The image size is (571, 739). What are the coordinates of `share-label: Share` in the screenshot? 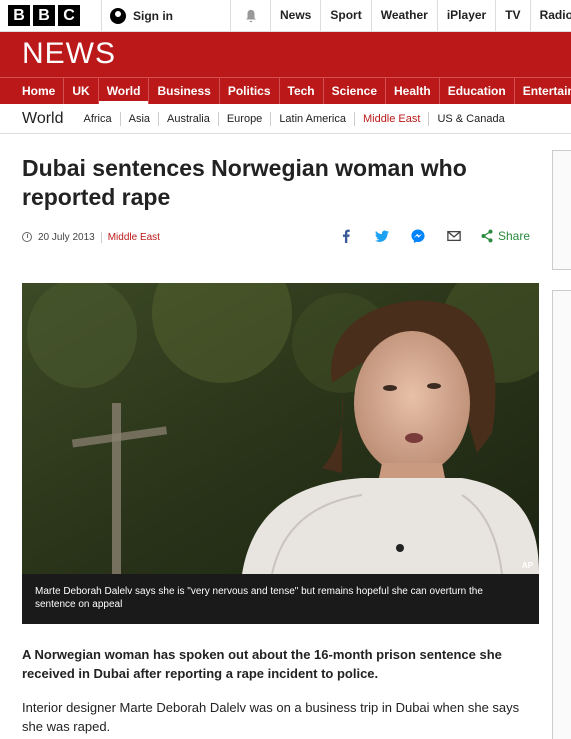 It's located at (514, 236).